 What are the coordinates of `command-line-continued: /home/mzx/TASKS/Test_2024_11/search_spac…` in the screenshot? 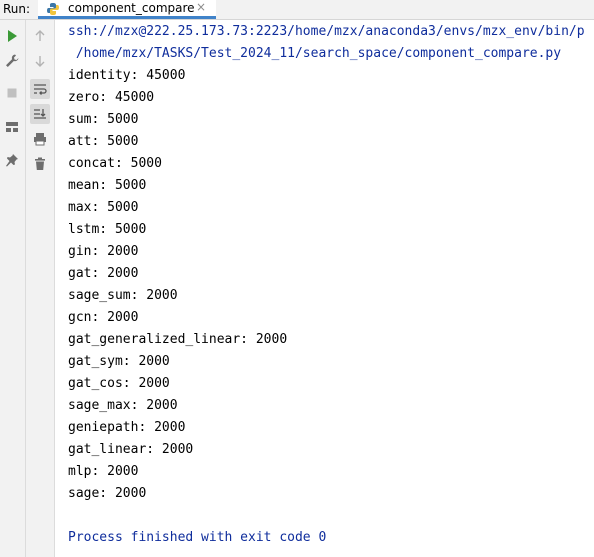 It's located at (314, 54).